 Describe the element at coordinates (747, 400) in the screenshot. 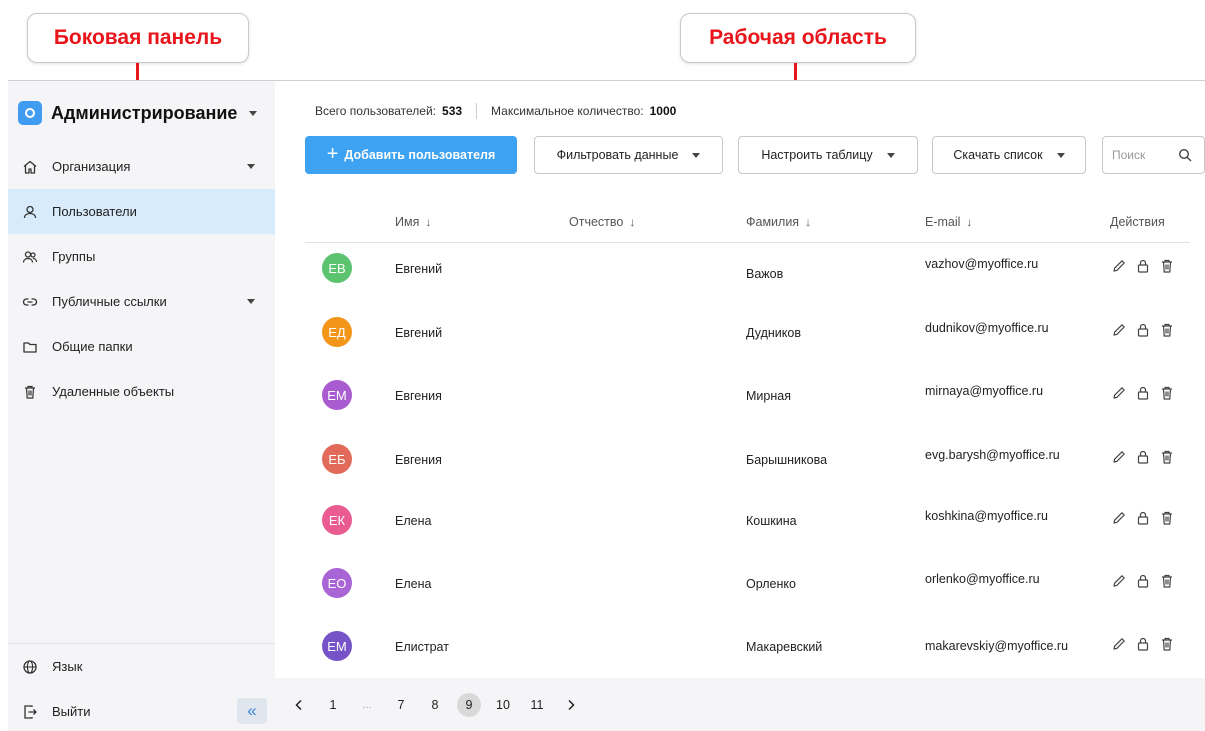

I see `table-row: ЕМ Евгения Мирная mirnaya@myoffice.ru` at that location.